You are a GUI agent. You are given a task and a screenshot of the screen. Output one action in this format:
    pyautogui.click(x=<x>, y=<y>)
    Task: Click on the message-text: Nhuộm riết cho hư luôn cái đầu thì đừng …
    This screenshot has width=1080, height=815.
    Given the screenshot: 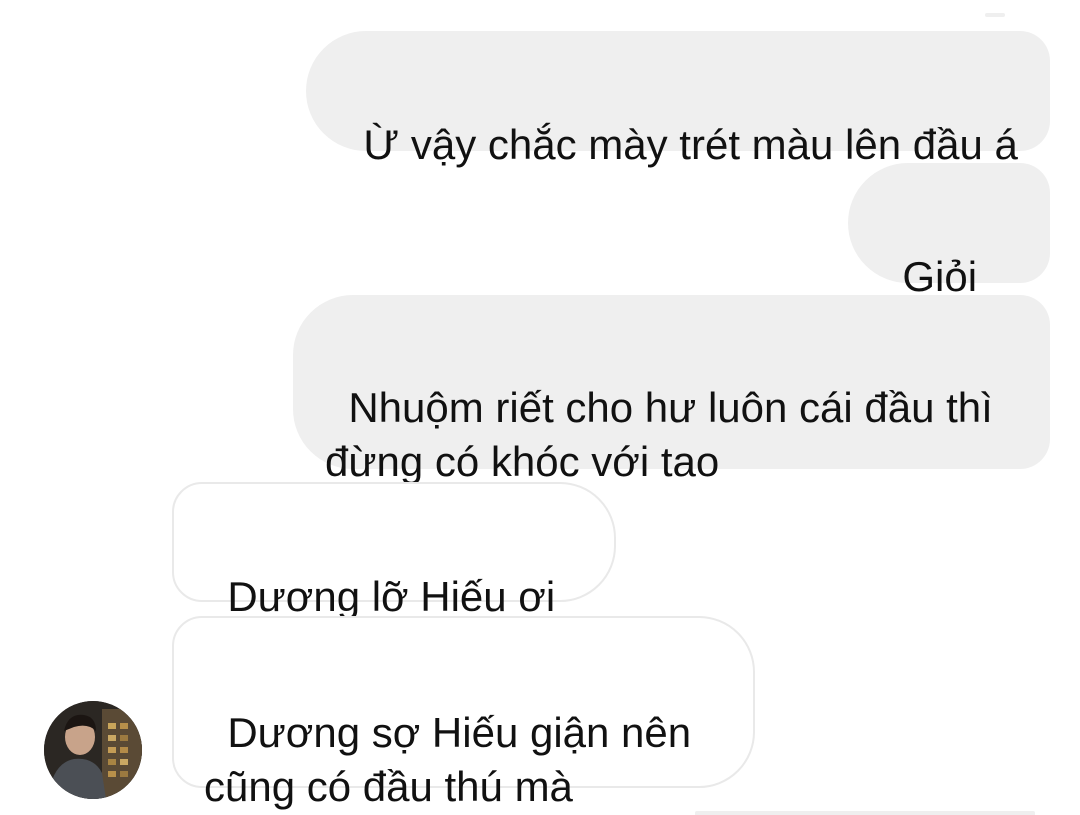 What is the action you would take?
    pyautogui.click(x=659, y=434)
    